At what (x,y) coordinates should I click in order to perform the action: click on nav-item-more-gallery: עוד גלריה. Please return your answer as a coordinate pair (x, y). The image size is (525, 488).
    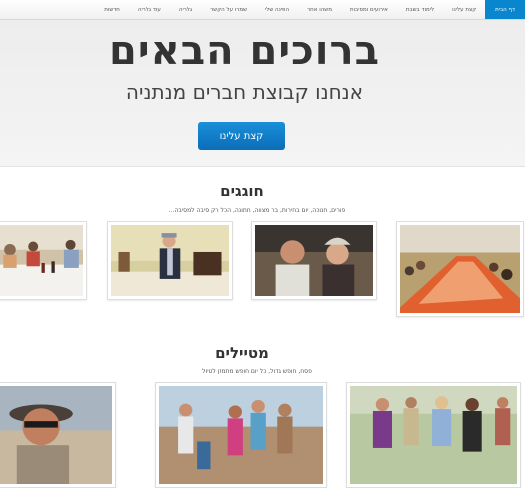
    Looking at the image, I should click on (149, 9).